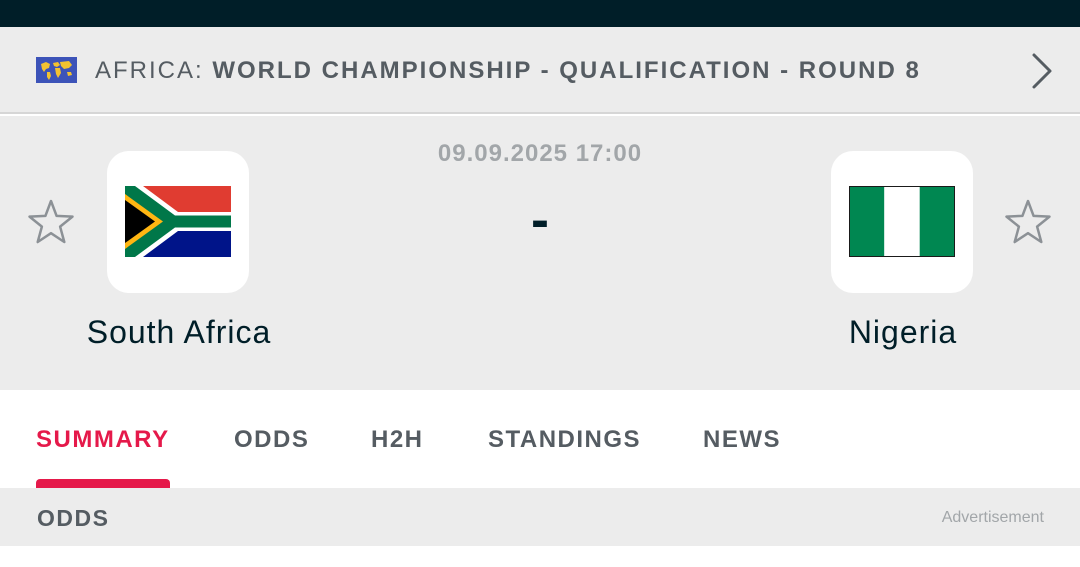 The width and height of the screenshot is (1080, 567). What do you see at coordinates (73, 518) in the screenshot?
I see `section-title: ODDS` at bounding box center [73, 518].